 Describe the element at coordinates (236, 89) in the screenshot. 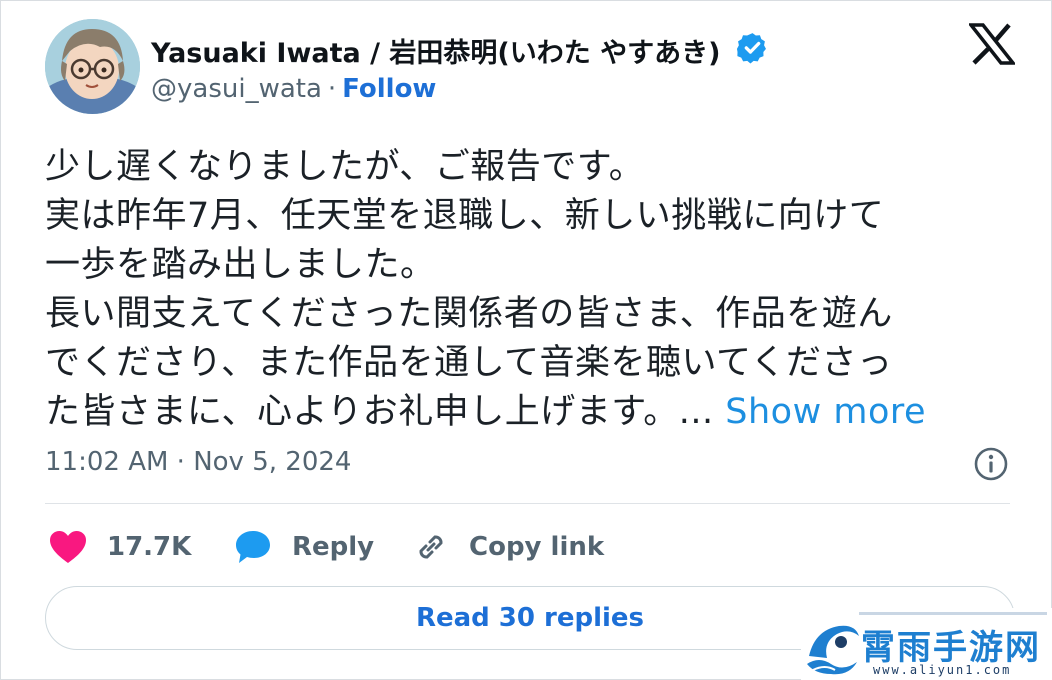

I see `author-handle: @yasui_wata` at that location.